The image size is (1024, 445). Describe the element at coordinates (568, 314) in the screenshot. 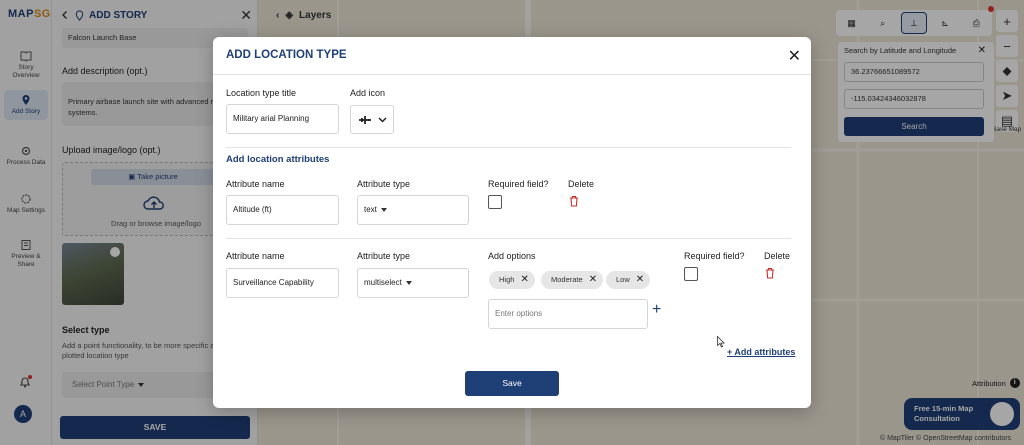

I see `enter-options-input: Enter options` at that location.